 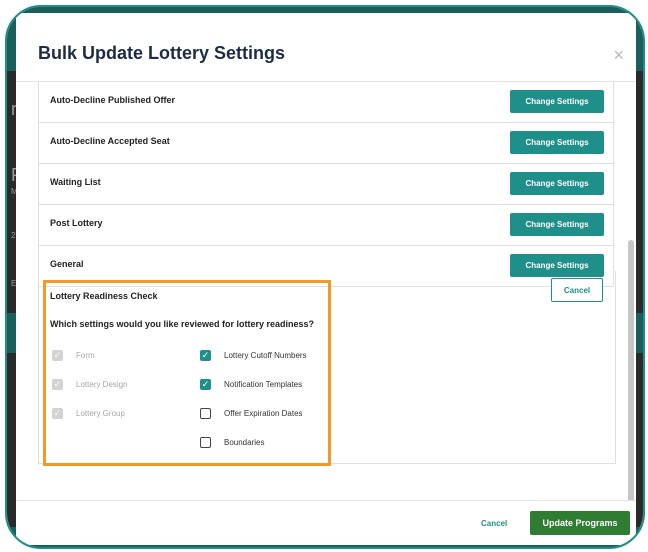 I want to click on readiness-option: Boundaries, so click(x=232, y=442).